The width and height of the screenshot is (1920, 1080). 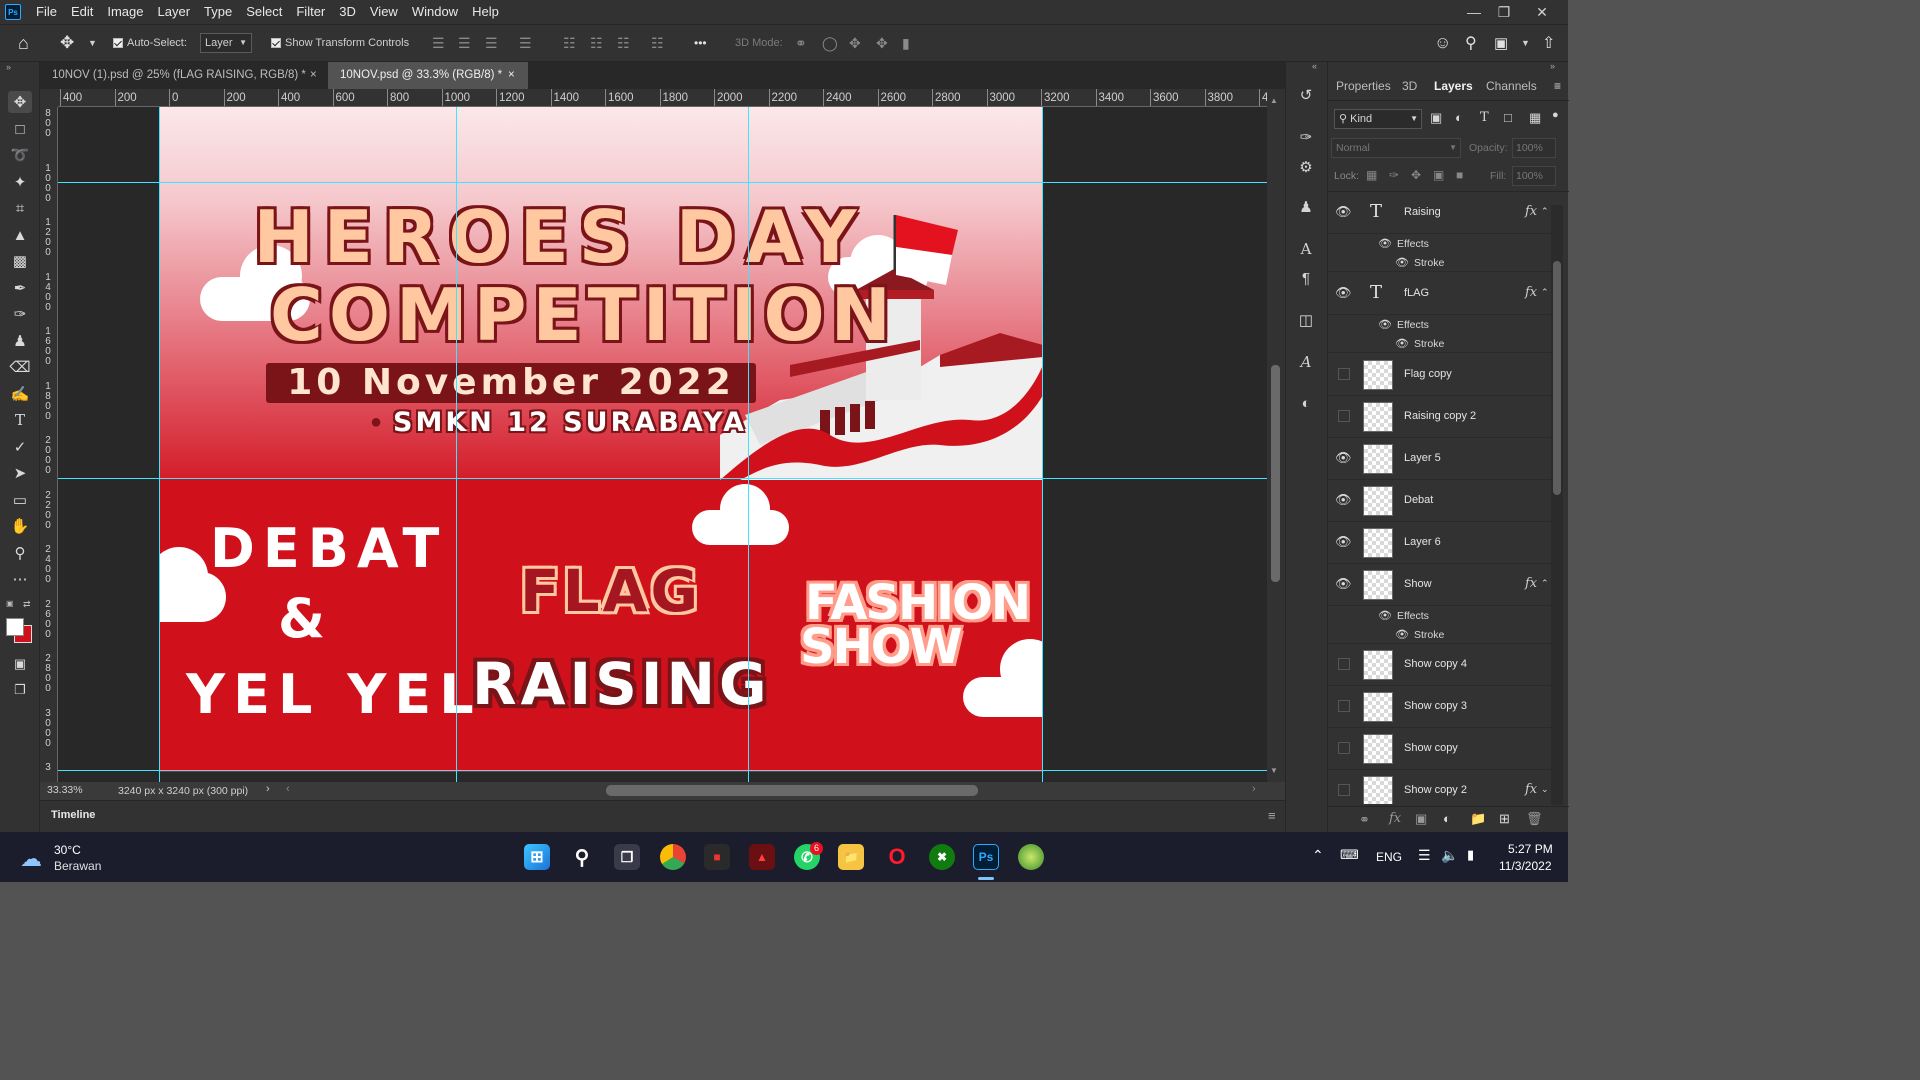 I want to click on foreground-color-swatch, so click(x=15, y=627).